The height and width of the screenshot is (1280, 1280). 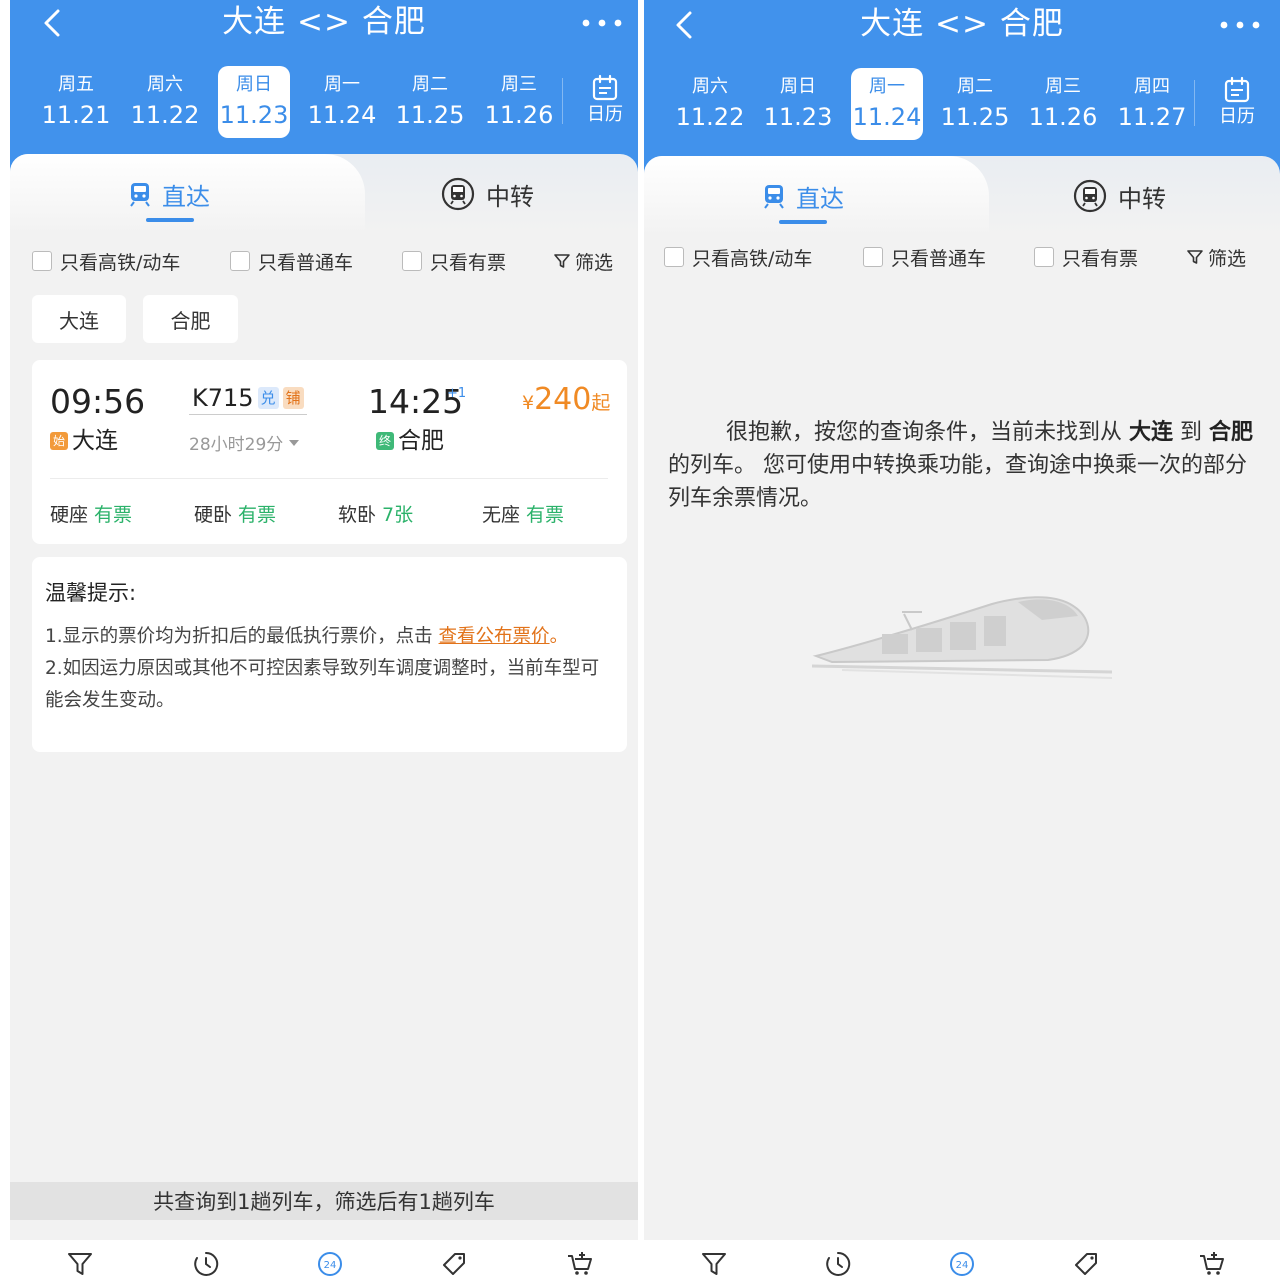 I want to click on arrival-station: 终 合肥, so click(x=410, y=441).